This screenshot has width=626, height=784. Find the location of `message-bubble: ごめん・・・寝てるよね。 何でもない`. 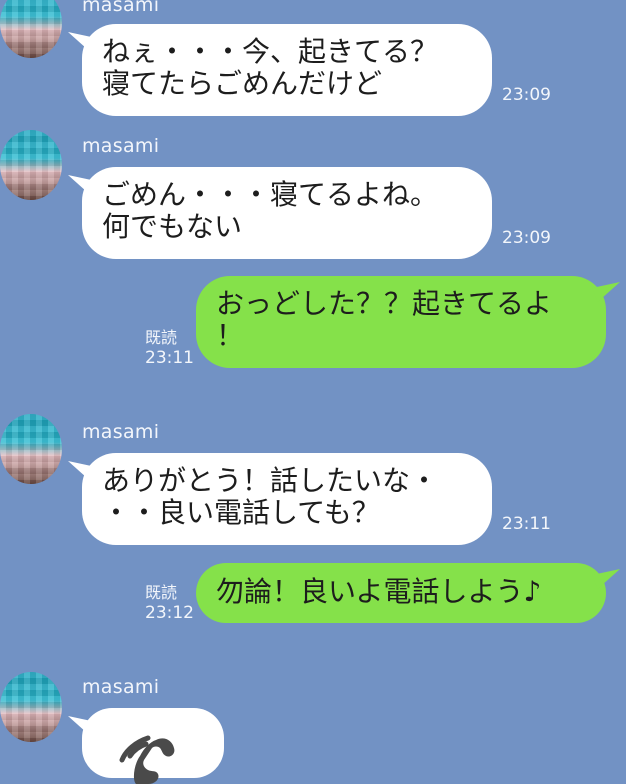

message-bubble: ごめん・・・寝てるよね。 何でもない is located at coordinates (287, 213).